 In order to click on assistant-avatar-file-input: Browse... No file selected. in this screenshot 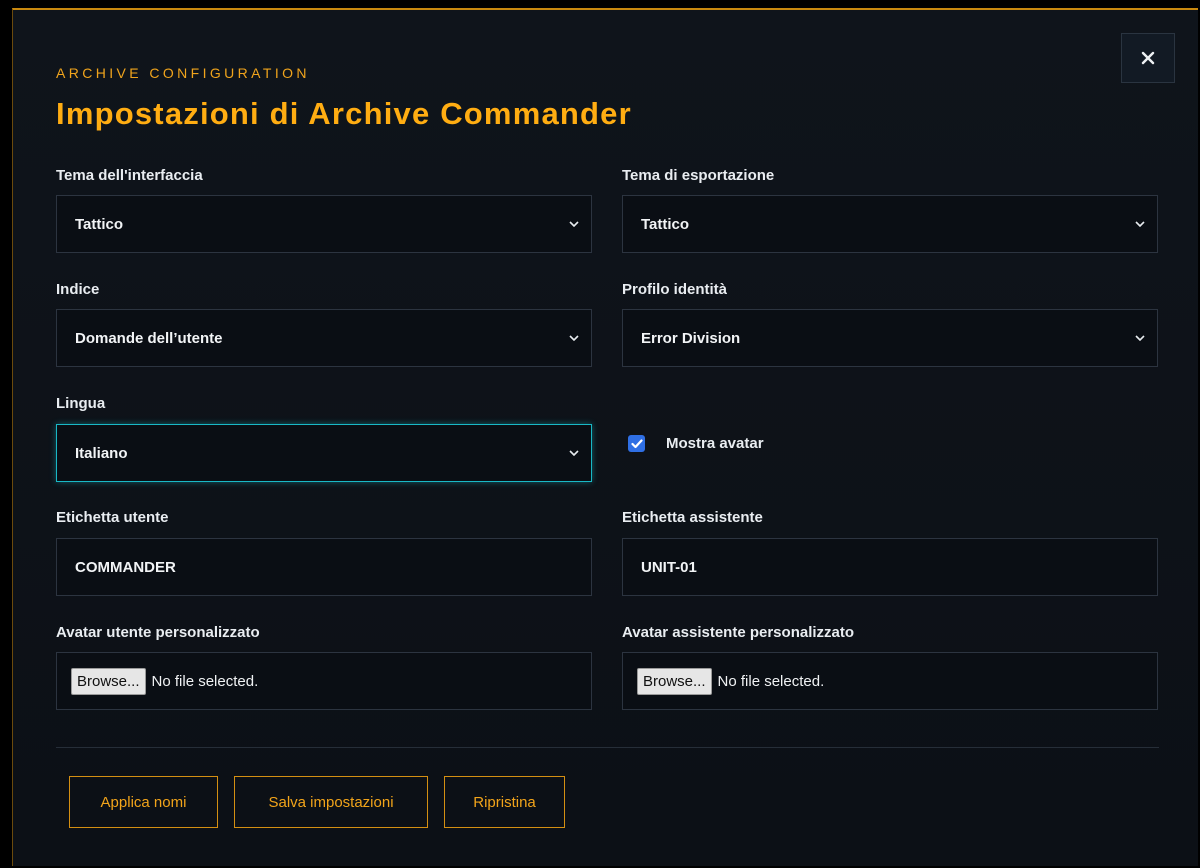, I will do `click(890, 681)`.